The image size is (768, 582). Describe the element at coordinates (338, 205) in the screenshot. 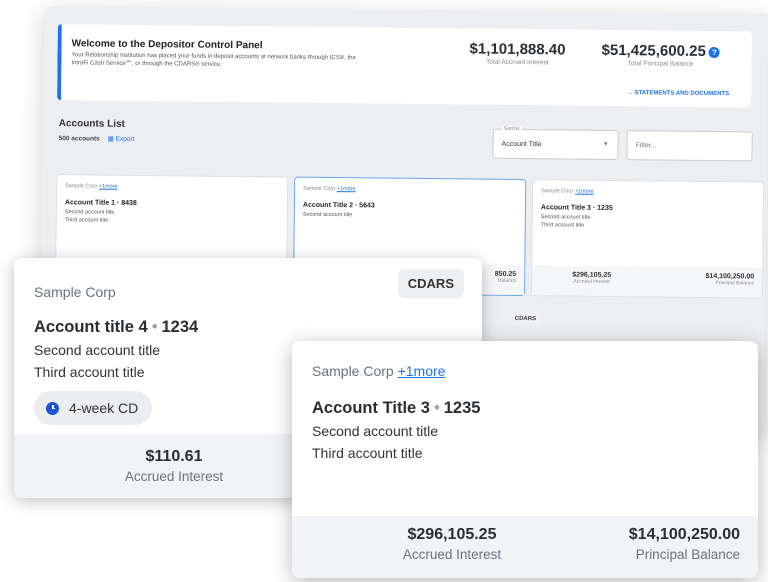

I see `card-title: Account Title 2 · 5643` at that location.